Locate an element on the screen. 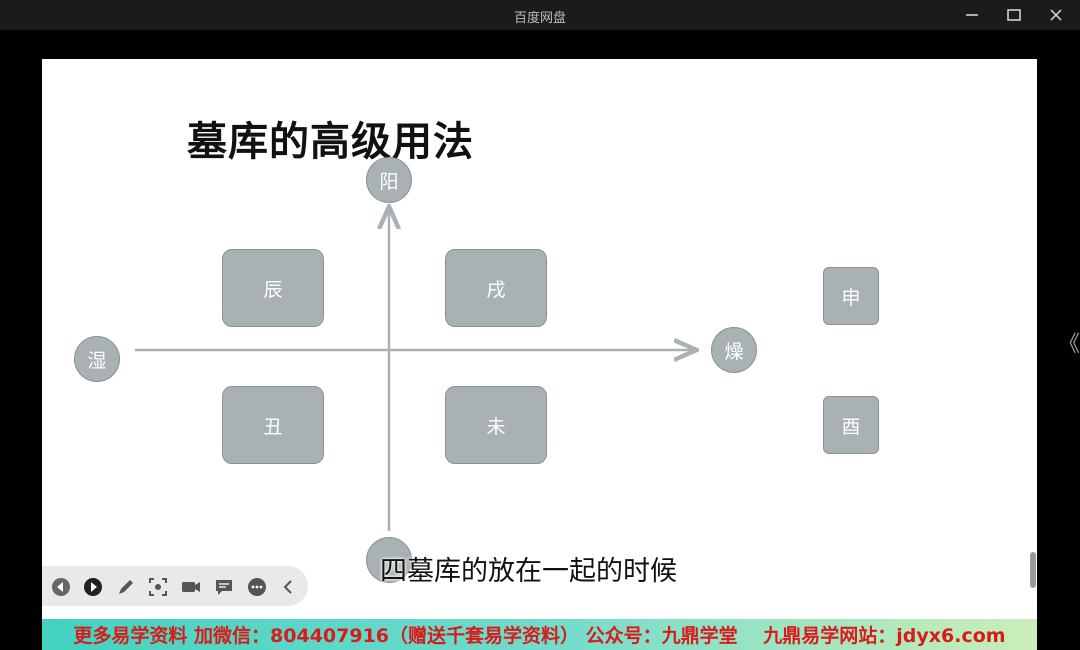 The width and height of the screenshot is (1080, 650). comment-button is located at coordinates (224, 587).